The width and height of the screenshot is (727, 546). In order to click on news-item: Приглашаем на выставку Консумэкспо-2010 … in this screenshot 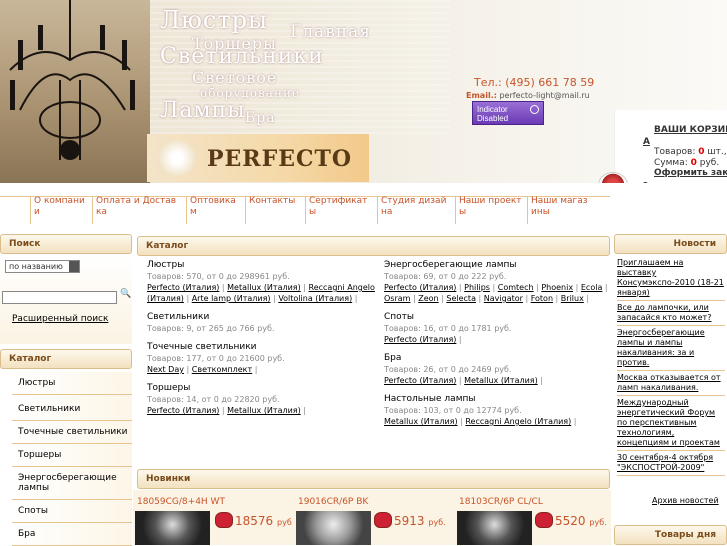, I will do `click(671, 278)`.